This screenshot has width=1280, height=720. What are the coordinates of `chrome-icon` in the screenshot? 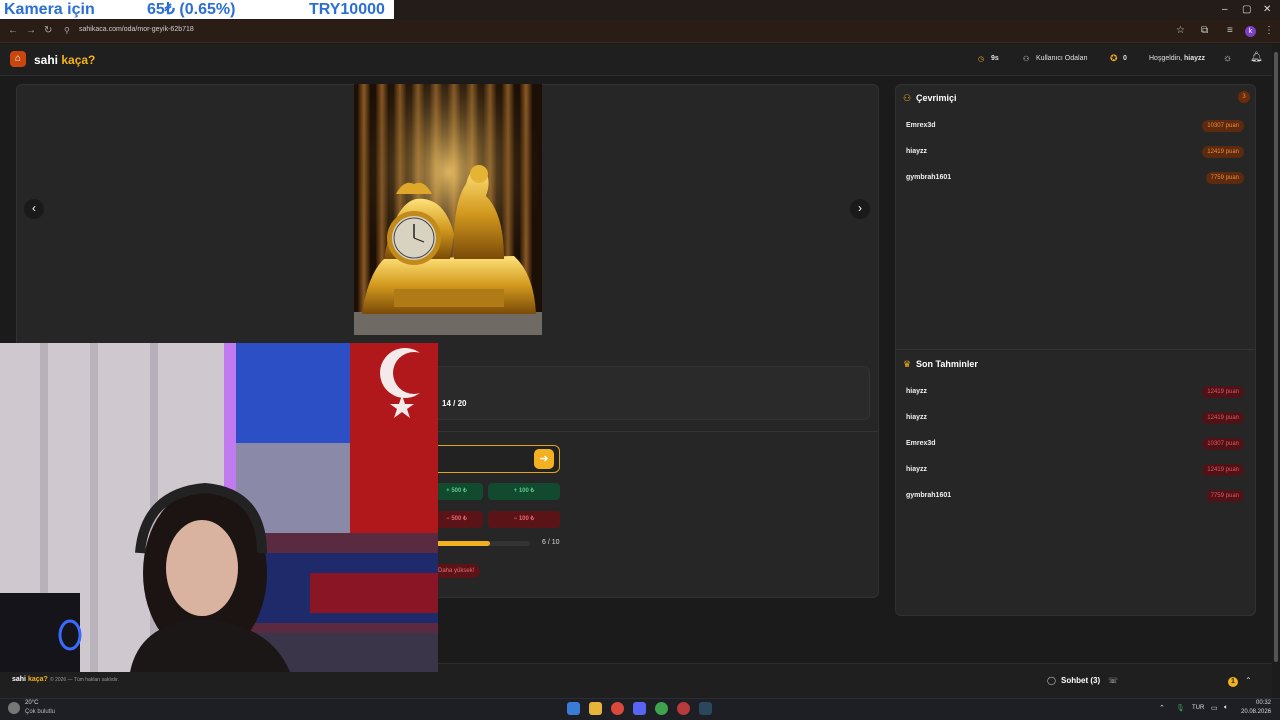 It's located at (617, 708).